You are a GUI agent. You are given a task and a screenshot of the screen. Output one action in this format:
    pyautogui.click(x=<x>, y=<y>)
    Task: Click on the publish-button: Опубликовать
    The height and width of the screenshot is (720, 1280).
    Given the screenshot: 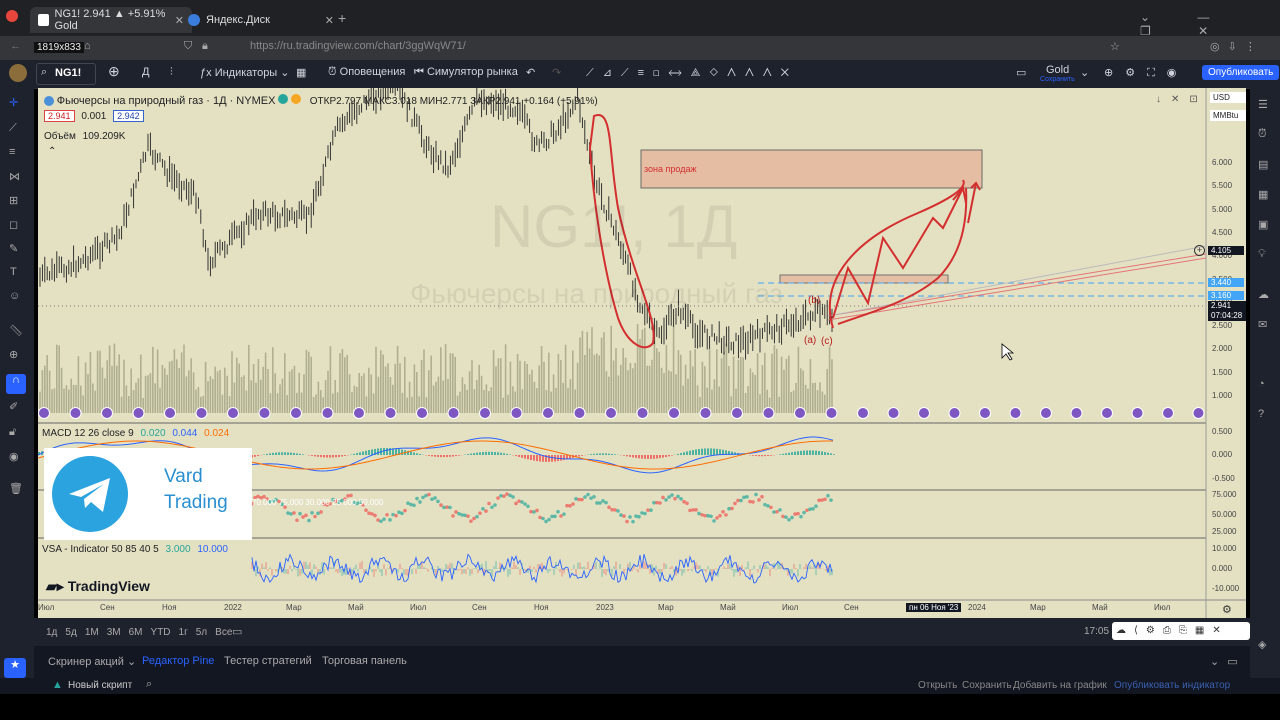 What is the action you would take?
    pyautogui.click(x=1241, y=72)
    